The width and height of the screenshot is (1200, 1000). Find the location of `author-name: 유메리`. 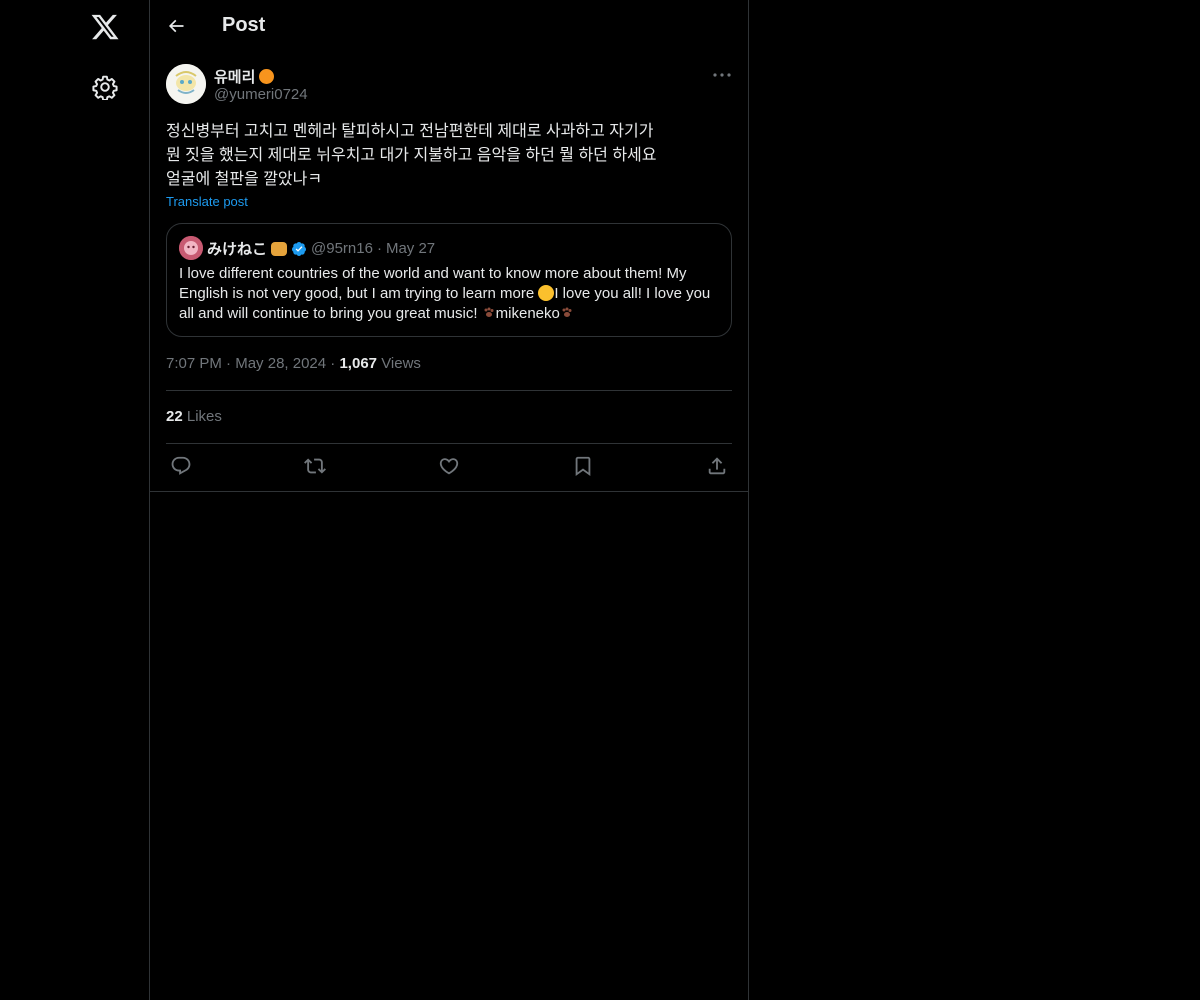

author-name: 유메리 is located at coordinates (244, 76).